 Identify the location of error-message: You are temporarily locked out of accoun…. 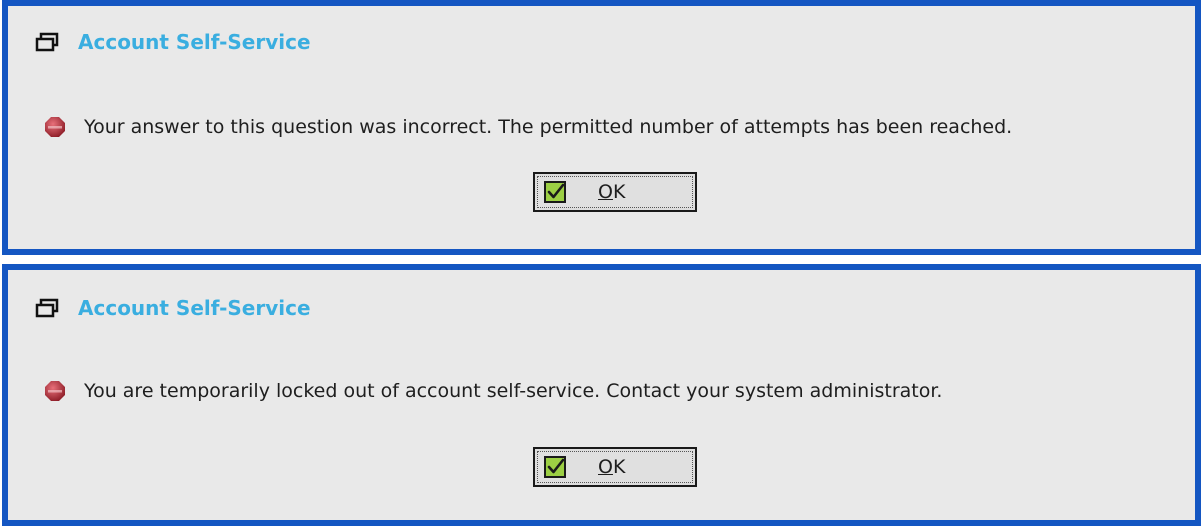
(513, 391).